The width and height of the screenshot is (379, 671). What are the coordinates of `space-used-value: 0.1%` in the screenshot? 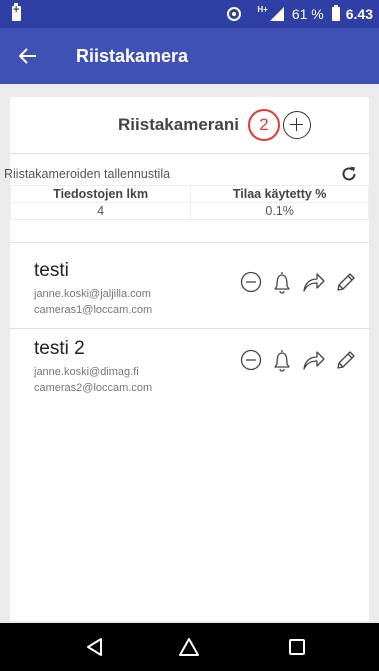 It's located at (279, 211).